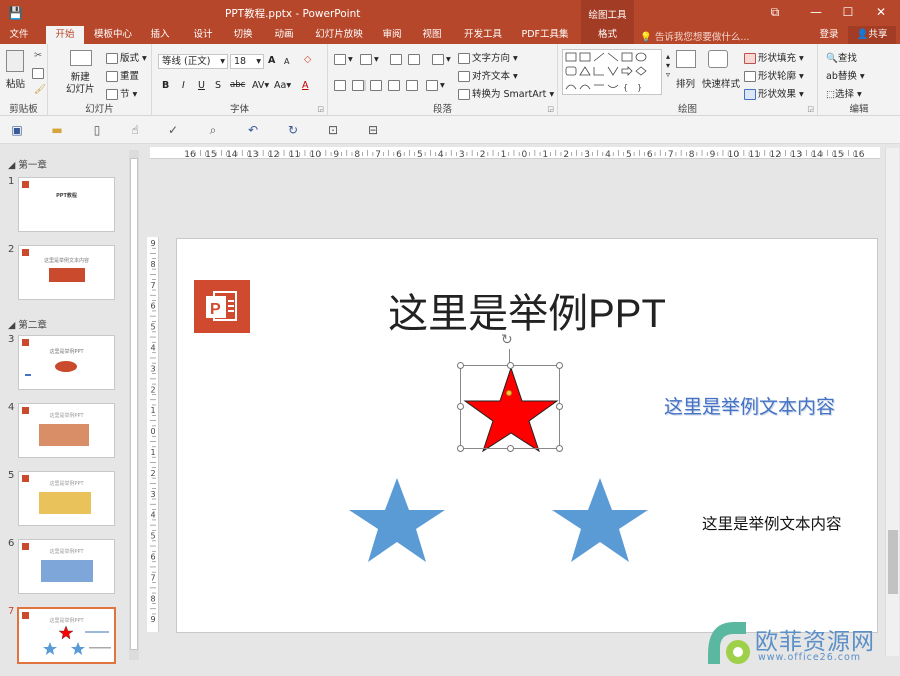  Describe the element at coordinates (881, 13) in the screenshot. I see `close-button: ✕` at that location.